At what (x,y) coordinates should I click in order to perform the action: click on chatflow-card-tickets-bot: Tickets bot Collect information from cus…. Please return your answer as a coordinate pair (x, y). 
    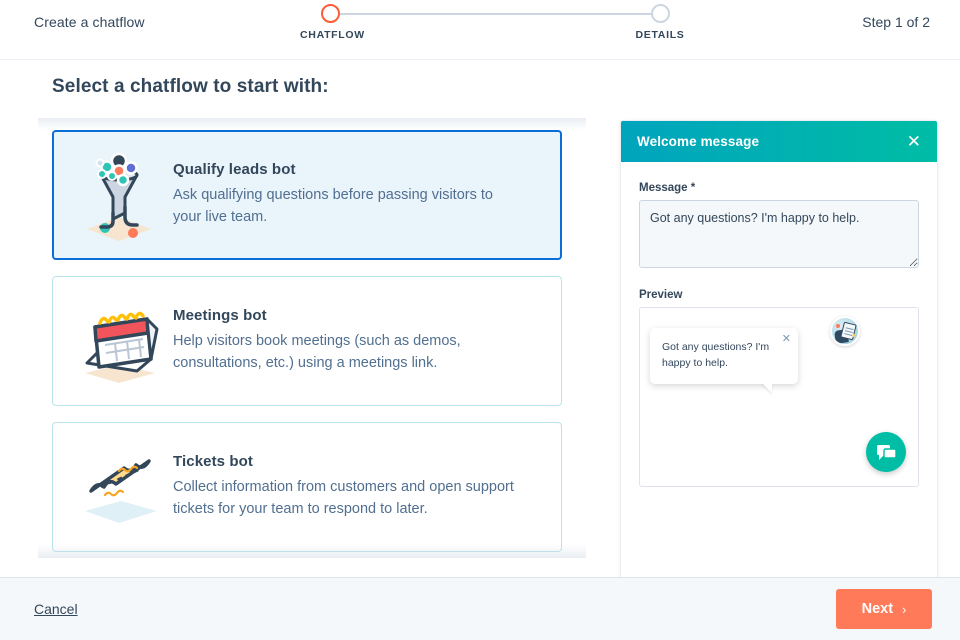
    Looking at the image, I should click on (307, 487).